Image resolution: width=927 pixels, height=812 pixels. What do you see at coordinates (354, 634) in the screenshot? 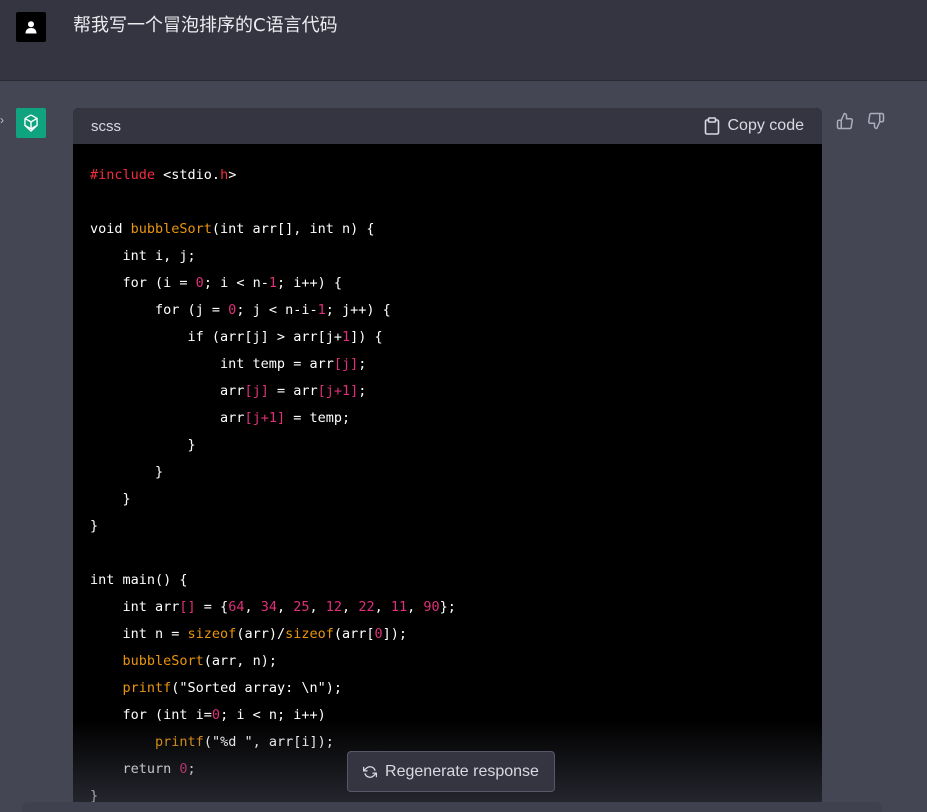
I see `code-token: (arr[` at bounding box center [354, 634].